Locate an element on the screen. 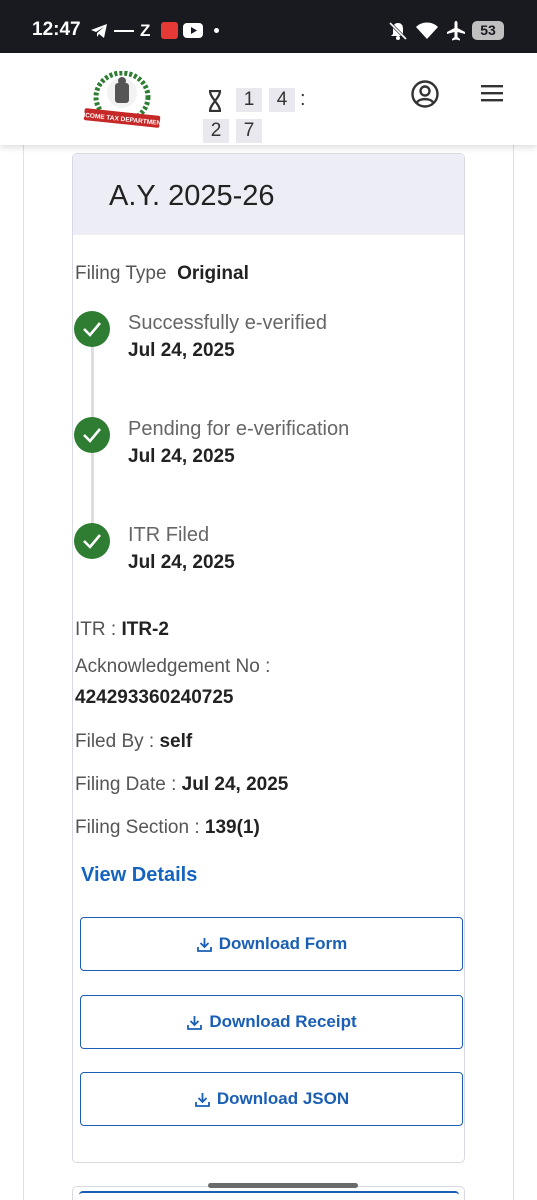 This screenshot has height=1200, width=537. next-card-button-edge is located at coordinates (269, 1195).